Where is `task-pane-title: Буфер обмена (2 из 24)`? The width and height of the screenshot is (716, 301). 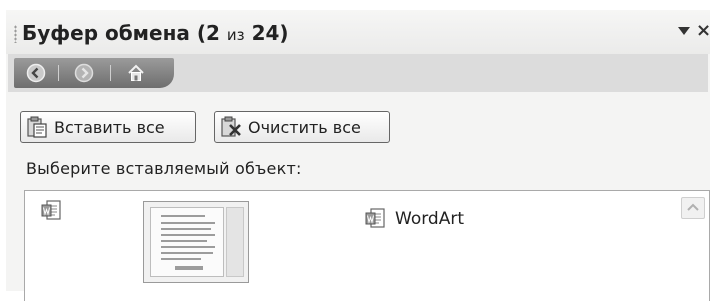 task-pane-title: Буфер обмена (2 из 24) is located at coordinates (155, 33).